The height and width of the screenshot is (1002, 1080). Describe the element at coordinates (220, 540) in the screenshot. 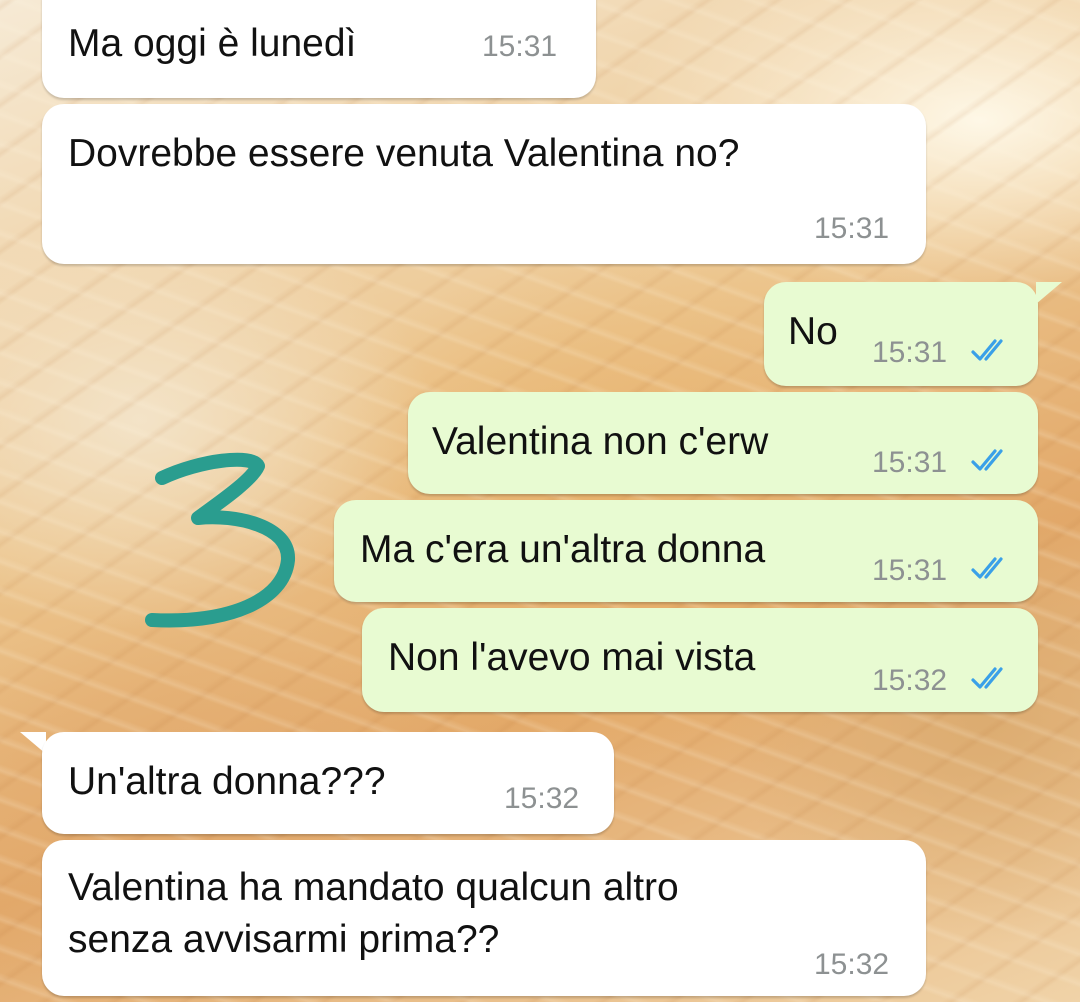

I see `handwritten-number-annotation` at that location.